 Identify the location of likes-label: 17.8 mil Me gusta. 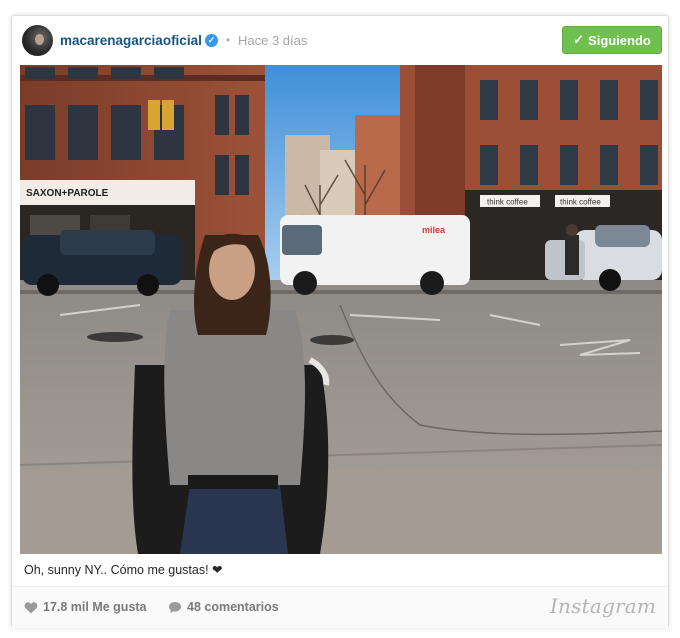
(95, 607).